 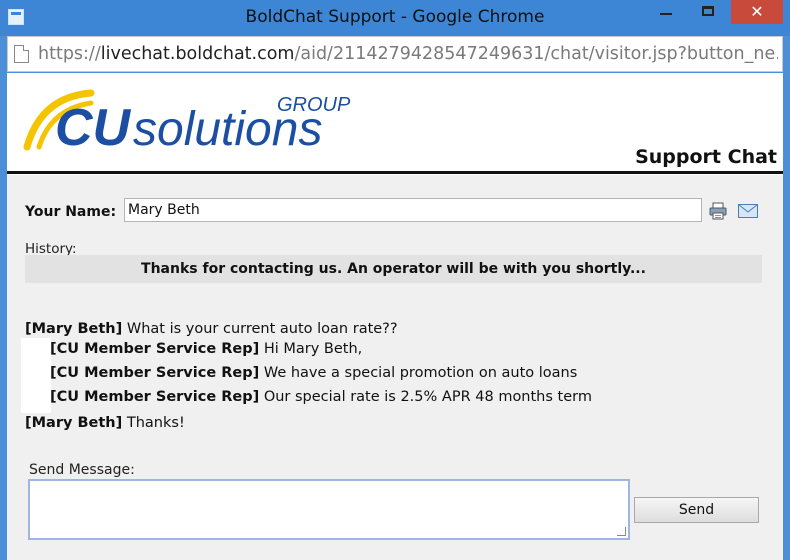 What do you see at coordinates (329, 509) in the screenshot?
I see `message-textarea` at bounding box center [329, 509].